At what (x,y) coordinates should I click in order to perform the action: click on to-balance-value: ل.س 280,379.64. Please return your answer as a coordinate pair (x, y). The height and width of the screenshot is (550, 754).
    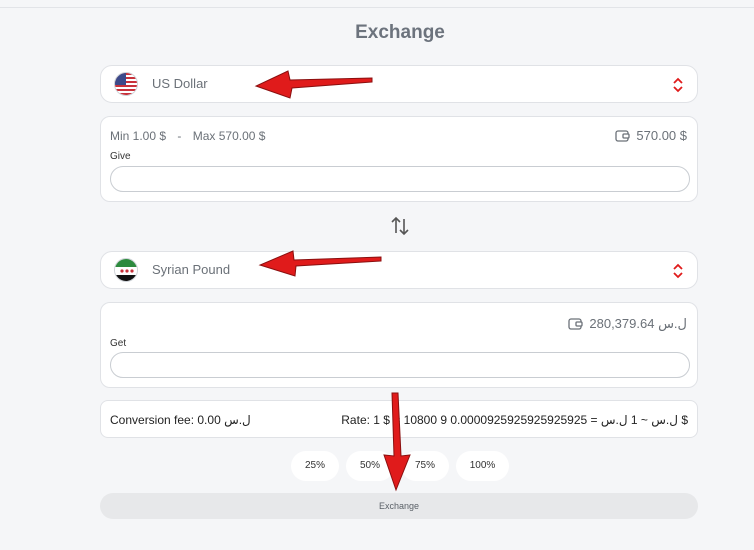
    Looking at the image, I should click on (638, 323).